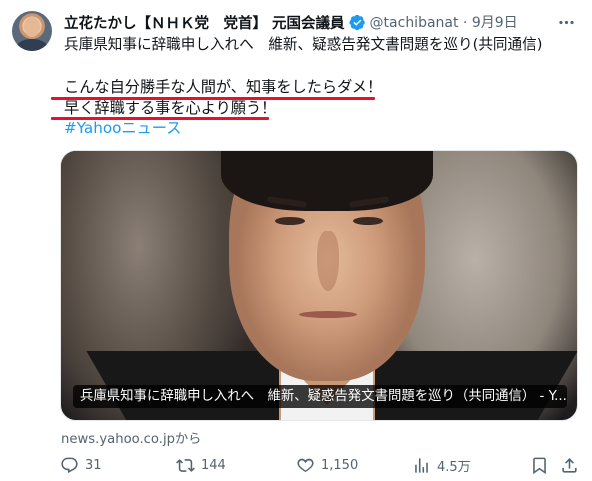 The height and width of the screenshot is (481, 592). What do you see at coordinates (303, 44) in the screenshot?
I see `tweet-text-line: 兵庫県知事に辞職申し入れへ 維新、疑惑告発文書問題を巡り(共同通信)` at bounding box center [303, 44].